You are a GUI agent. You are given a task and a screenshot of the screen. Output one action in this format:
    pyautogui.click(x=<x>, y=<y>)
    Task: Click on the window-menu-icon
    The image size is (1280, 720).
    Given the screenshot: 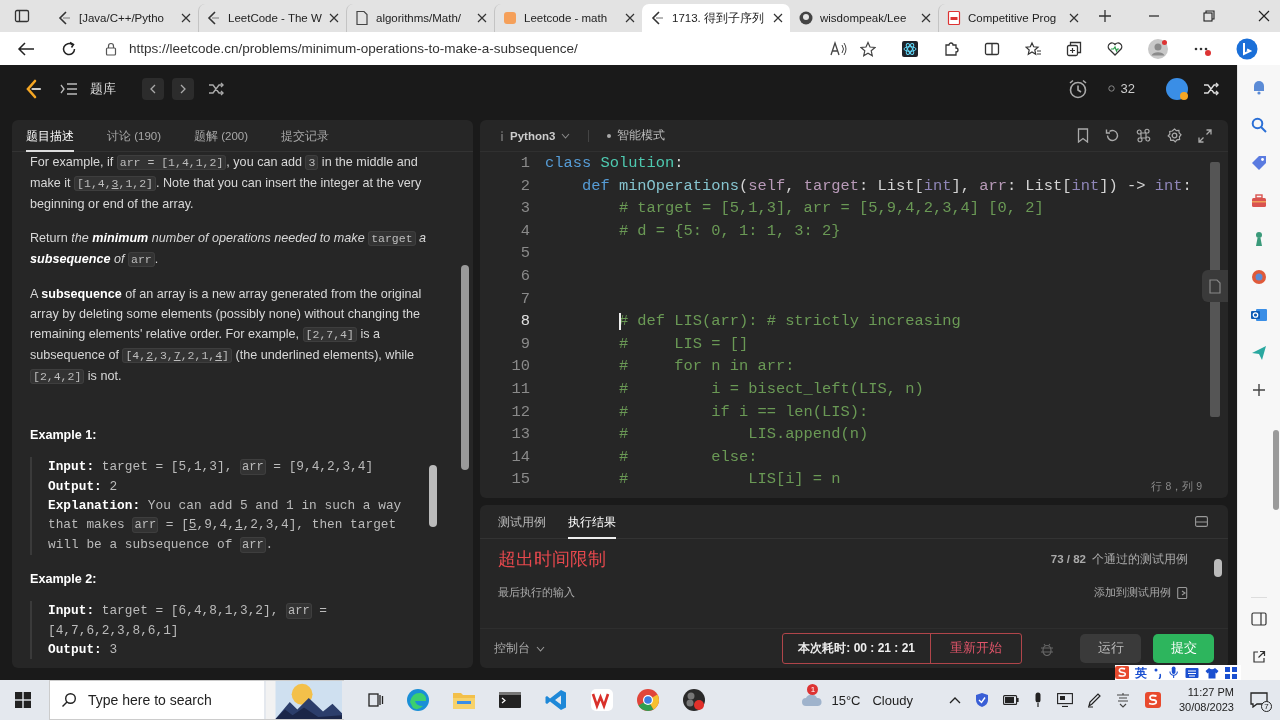 What is the action you would take?
    pyautogui.click(x=22, y=16)
    